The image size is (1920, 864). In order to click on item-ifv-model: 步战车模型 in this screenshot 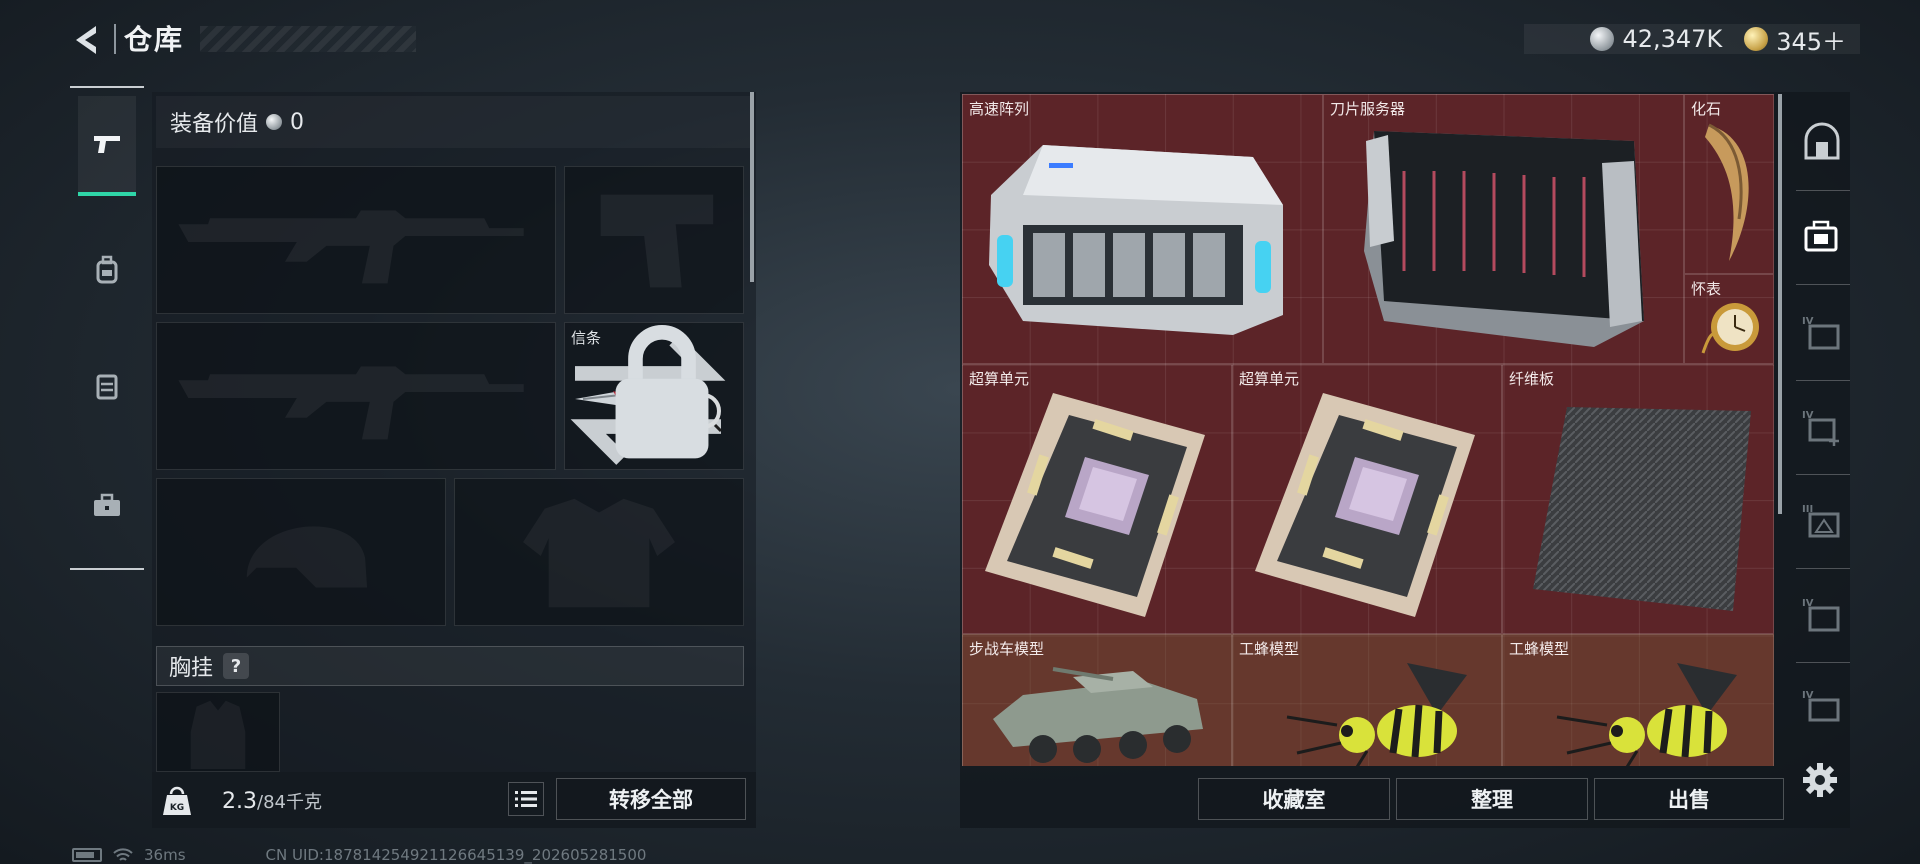, I will do `click(1097, 700)`.